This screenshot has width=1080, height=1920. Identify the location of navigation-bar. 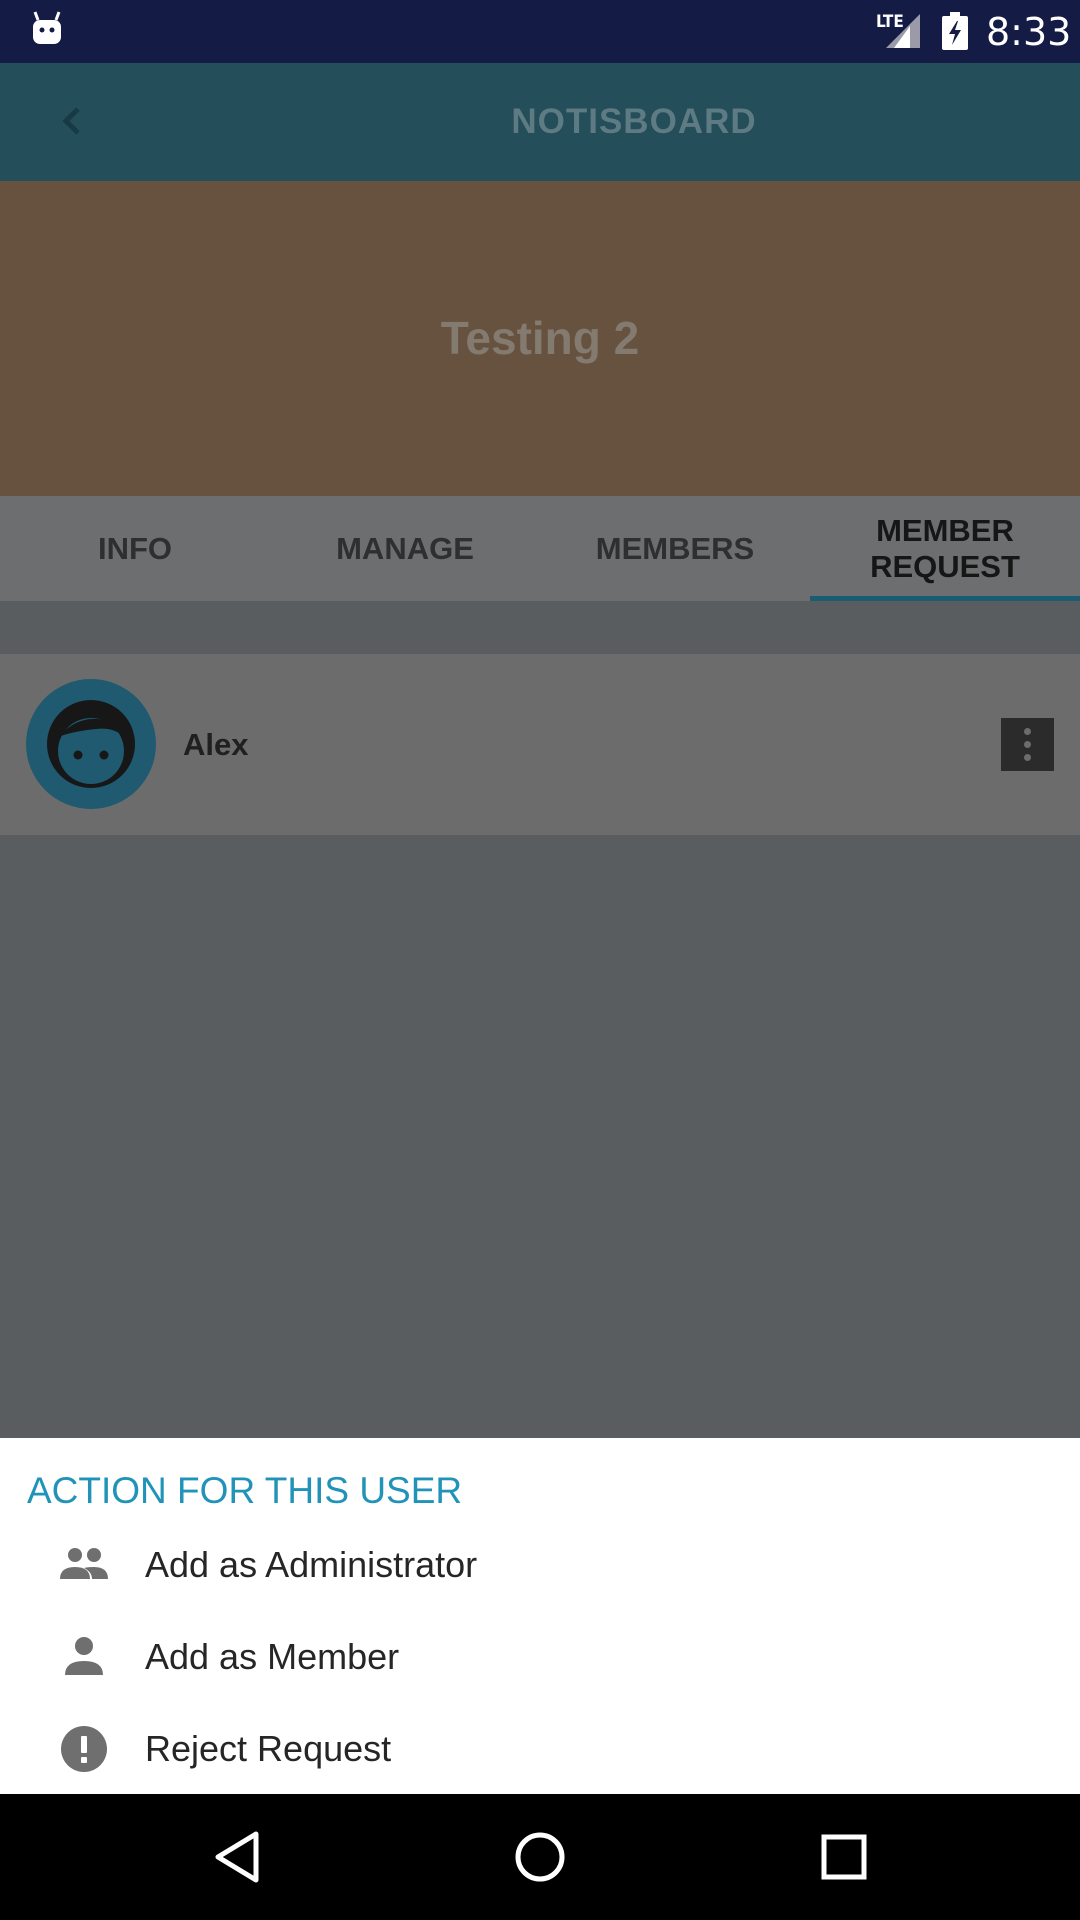
(540, 1857).